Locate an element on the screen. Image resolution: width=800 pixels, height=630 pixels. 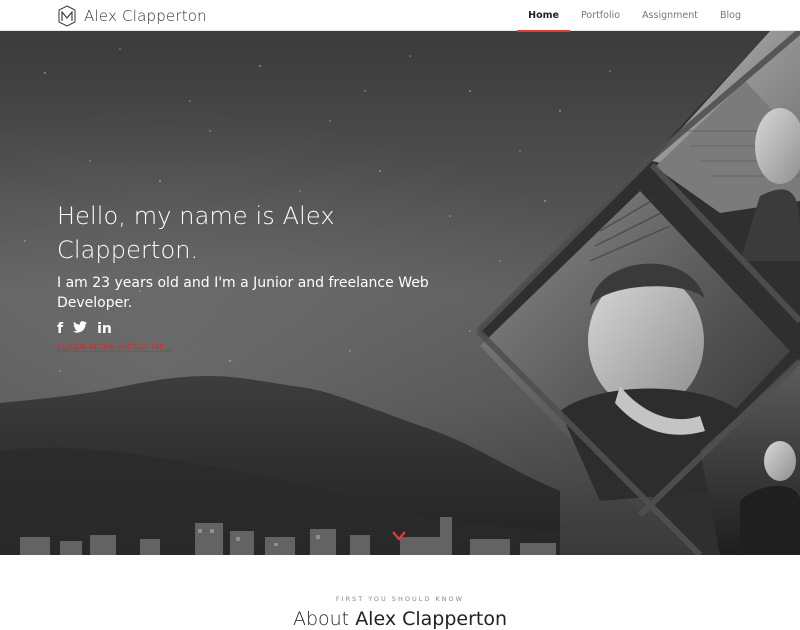
linkedin-icon: in is located at coordinates (104, 329).